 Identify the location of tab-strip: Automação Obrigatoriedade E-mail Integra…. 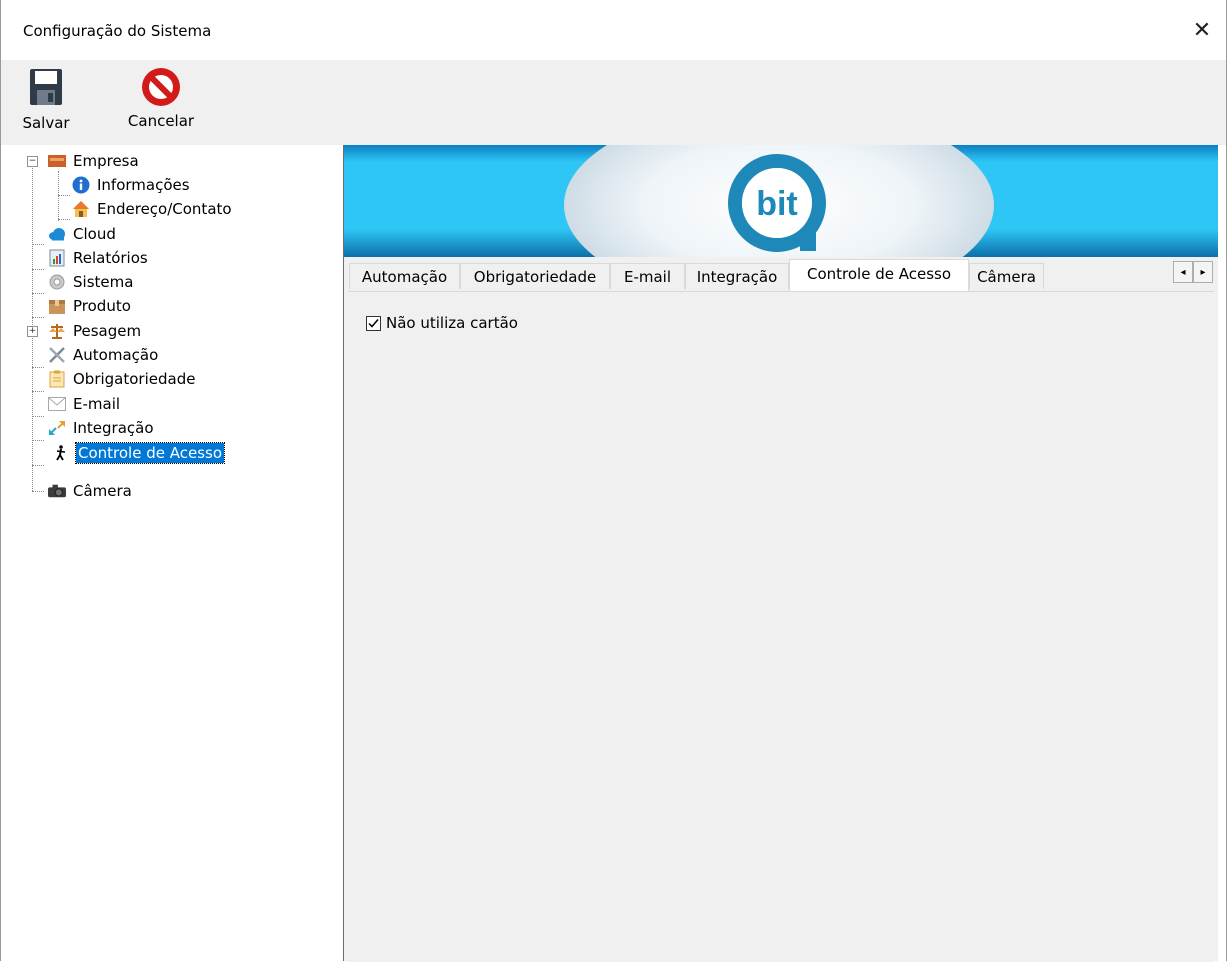
(781, 274).